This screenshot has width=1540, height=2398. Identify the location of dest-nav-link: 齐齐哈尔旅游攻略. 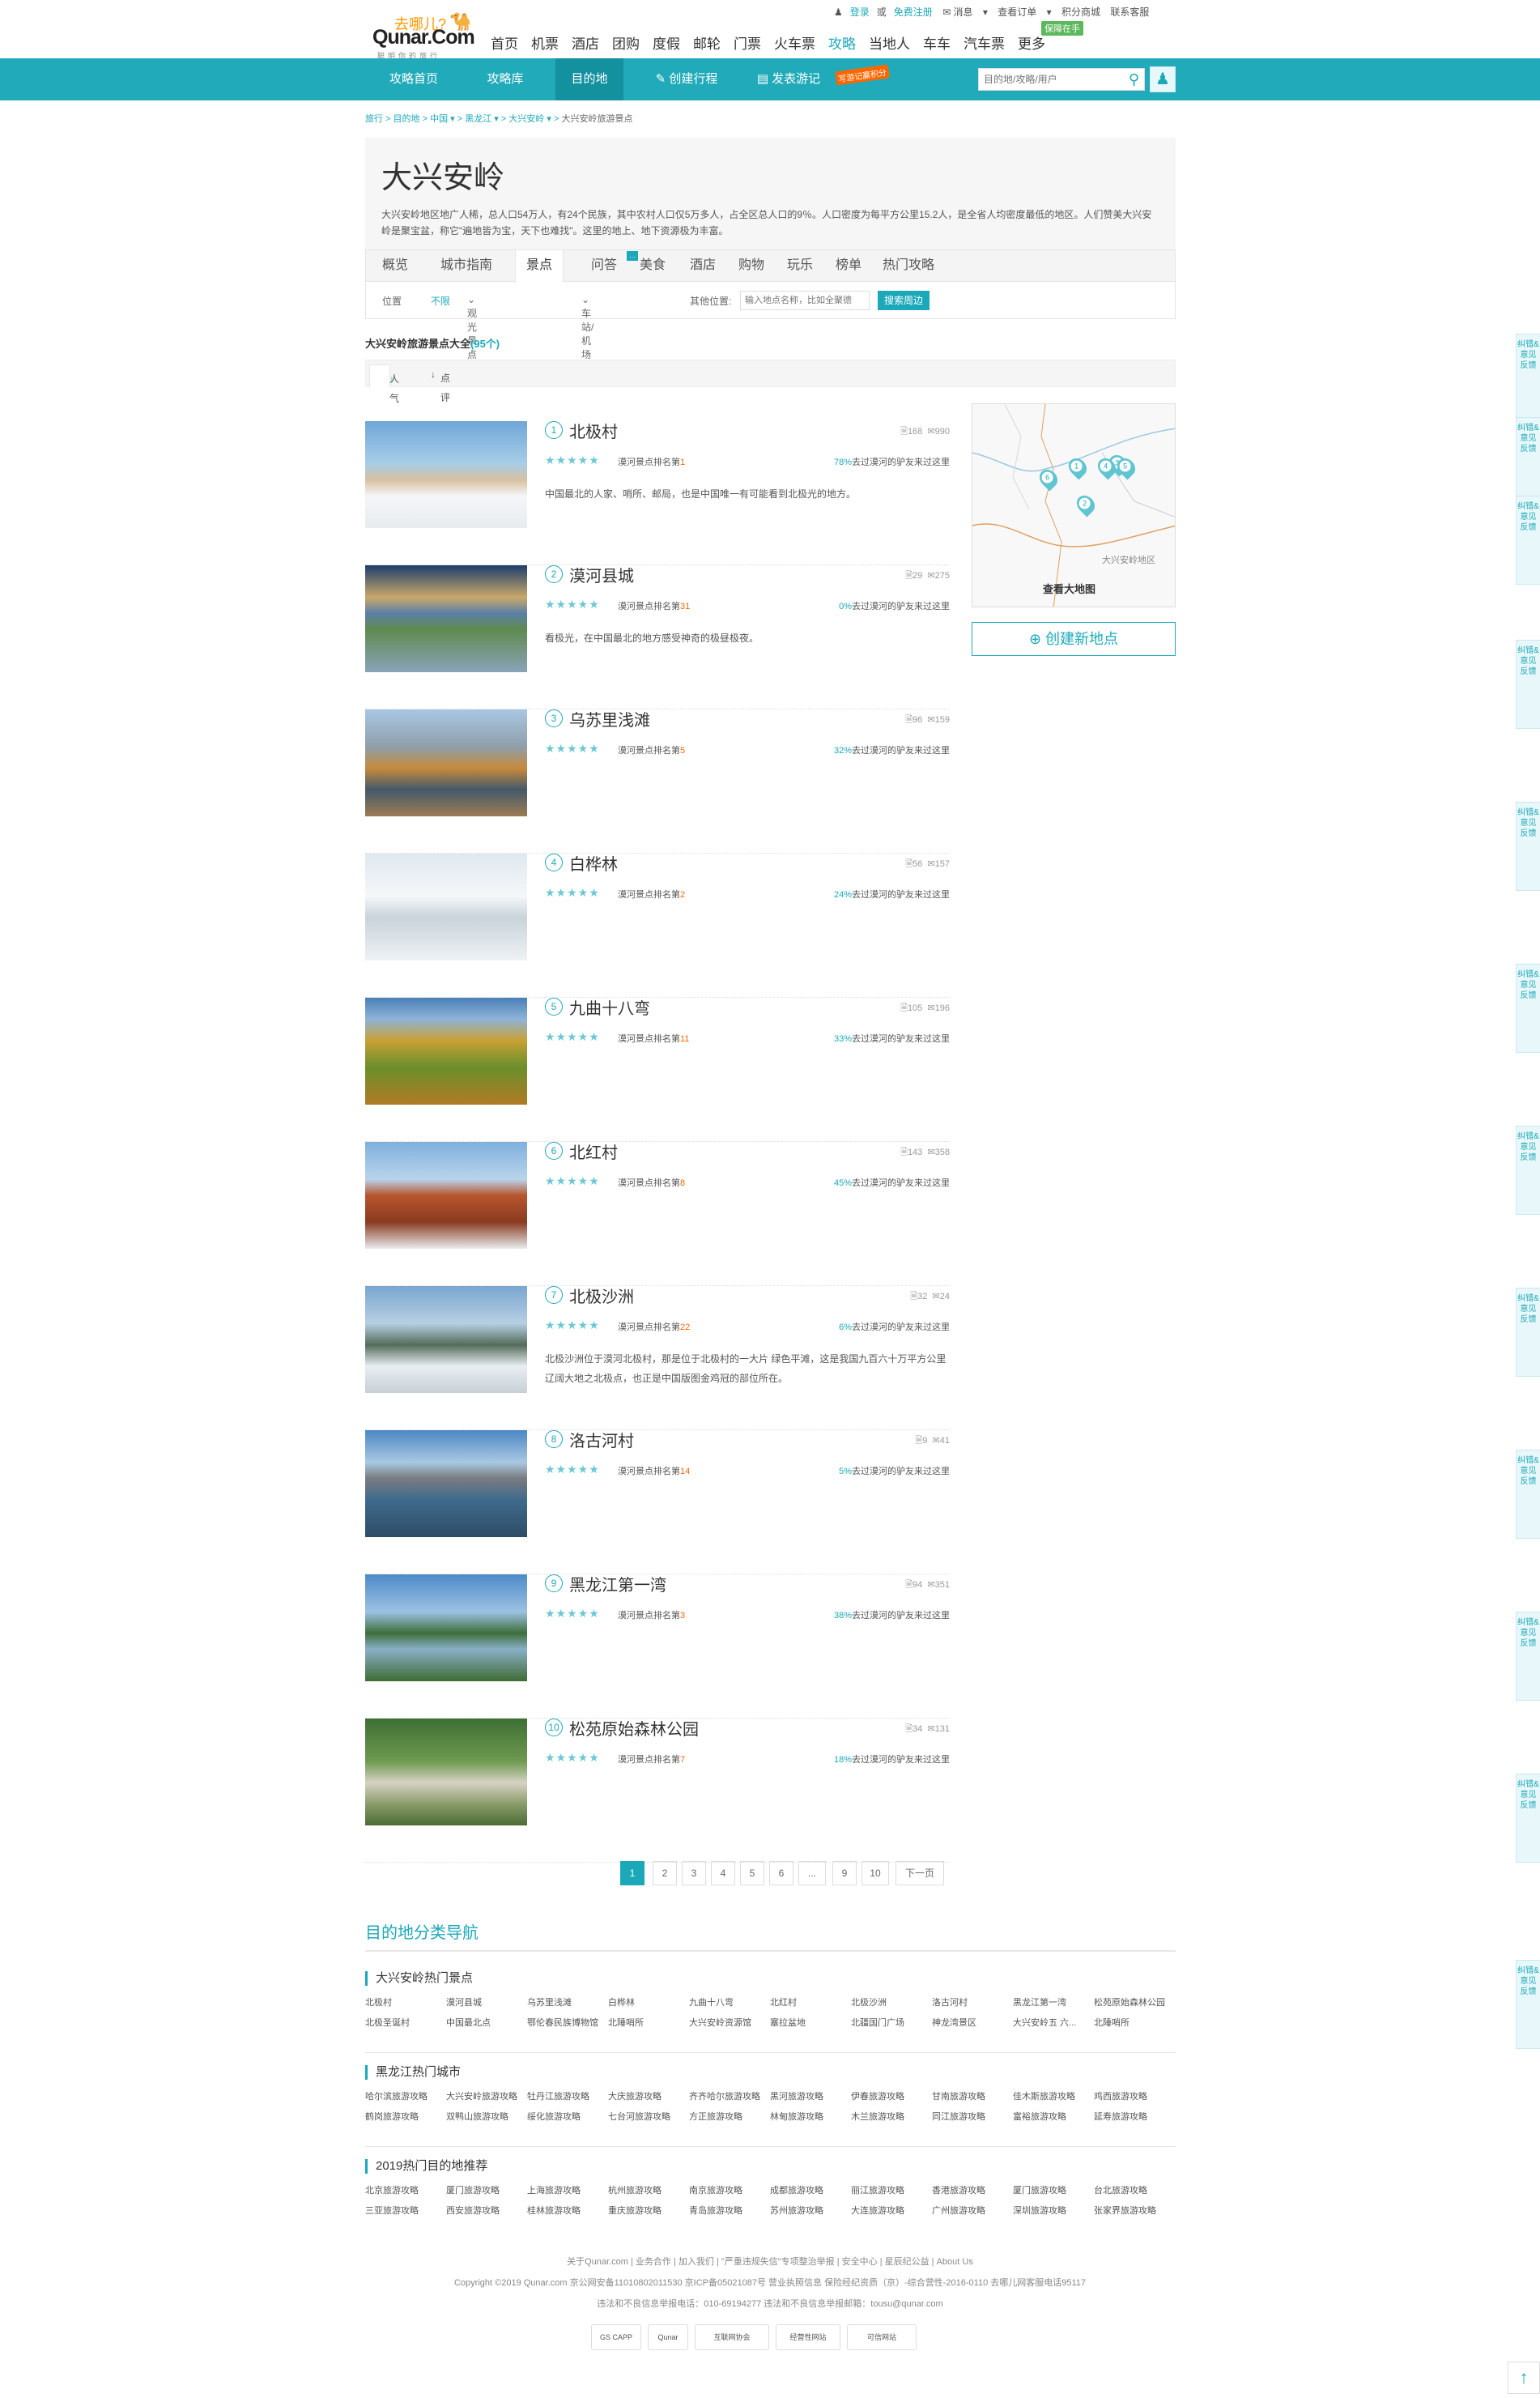
(728, 2095).